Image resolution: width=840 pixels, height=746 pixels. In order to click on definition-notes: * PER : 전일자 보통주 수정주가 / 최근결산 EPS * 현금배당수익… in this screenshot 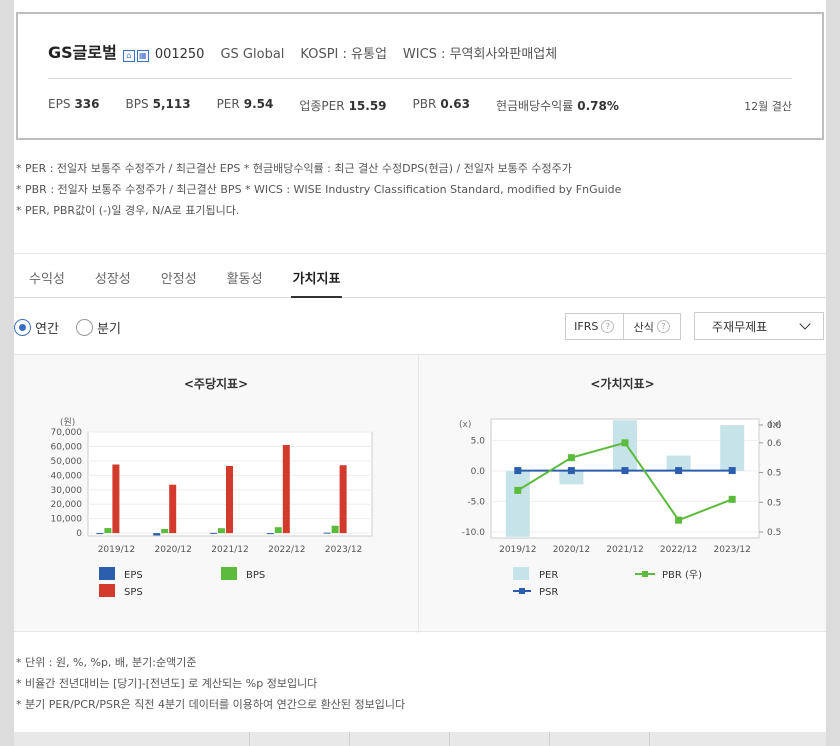, I will do `click(318, 189)`.